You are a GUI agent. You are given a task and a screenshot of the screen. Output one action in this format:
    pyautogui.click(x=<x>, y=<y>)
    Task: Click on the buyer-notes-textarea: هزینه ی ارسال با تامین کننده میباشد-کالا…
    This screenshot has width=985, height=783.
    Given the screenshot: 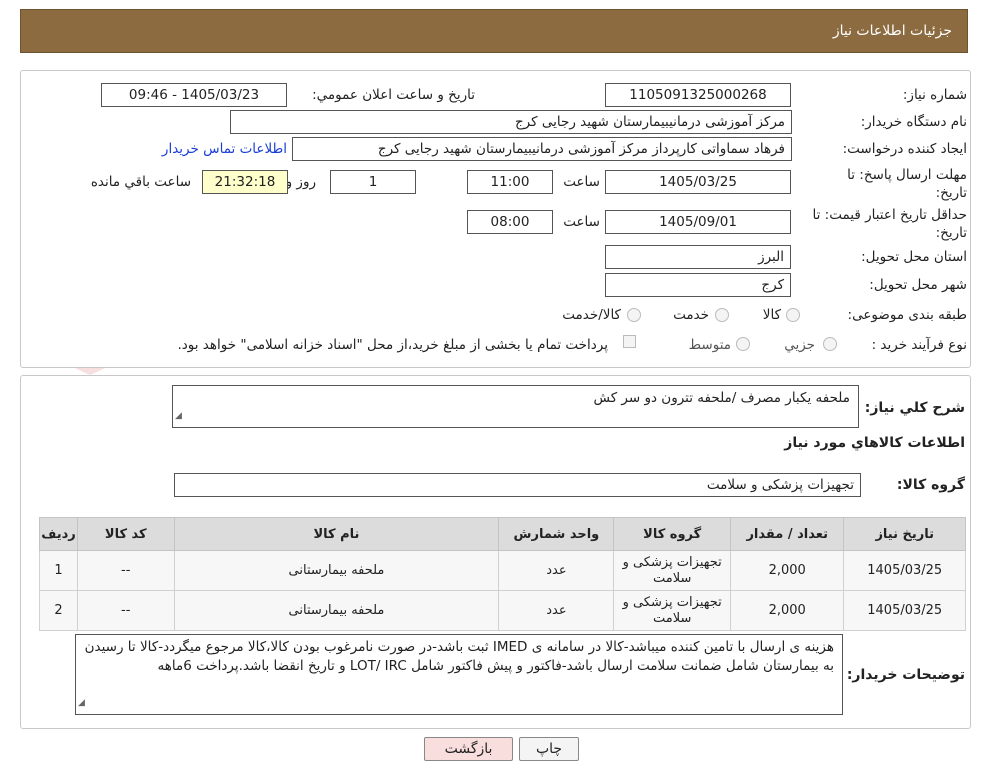 What is the action you would take?
    pyautogui.click(x=459, y=674)
    